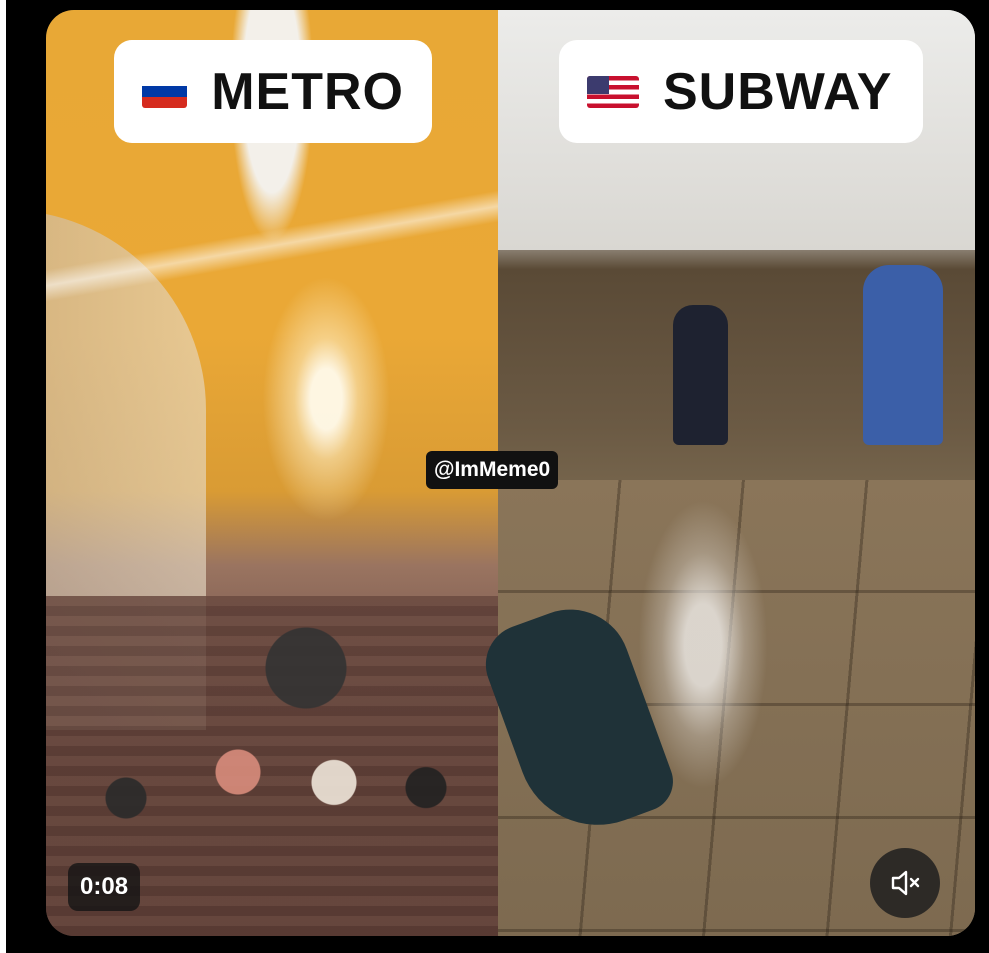  I want to click on creator-watermark: @ImMeme0, so click(492, 470).